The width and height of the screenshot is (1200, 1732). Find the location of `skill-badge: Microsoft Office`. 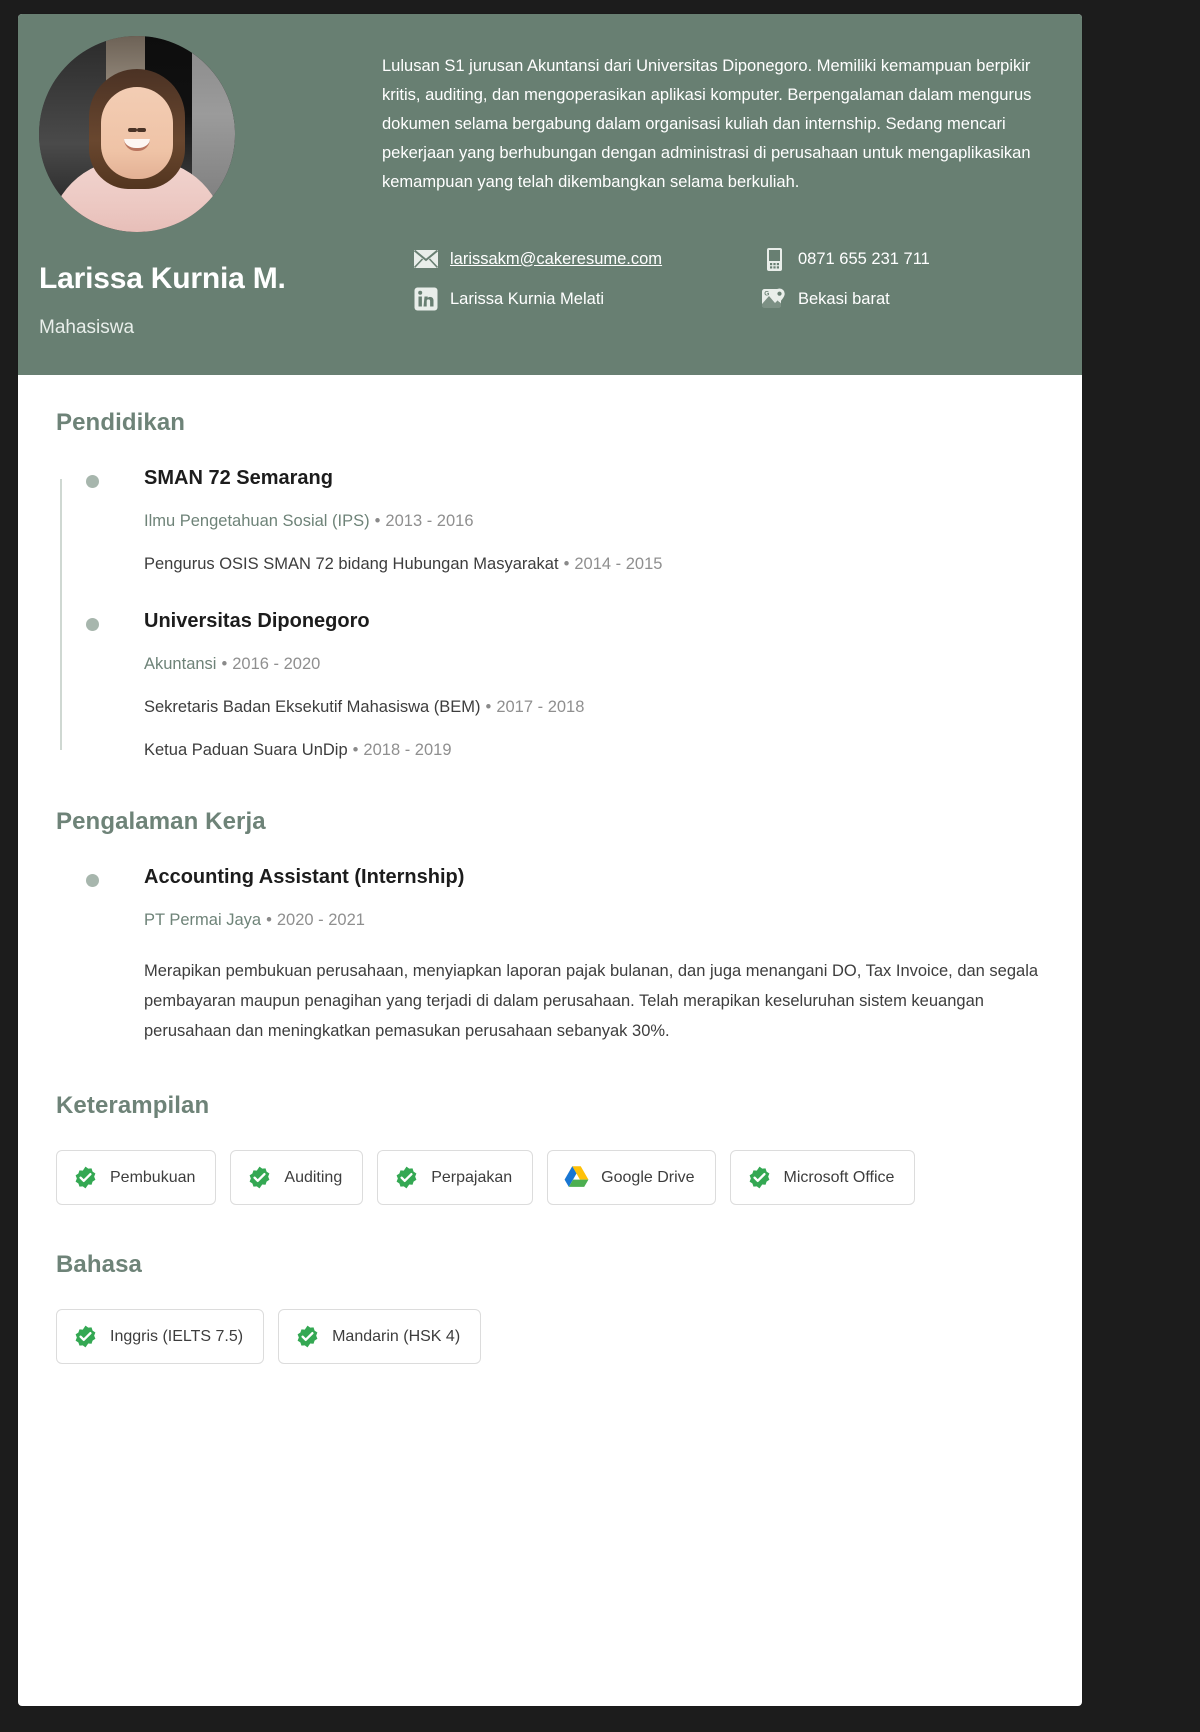

skill-badge: Microsoft Office is located at coordinates (822, 1177).